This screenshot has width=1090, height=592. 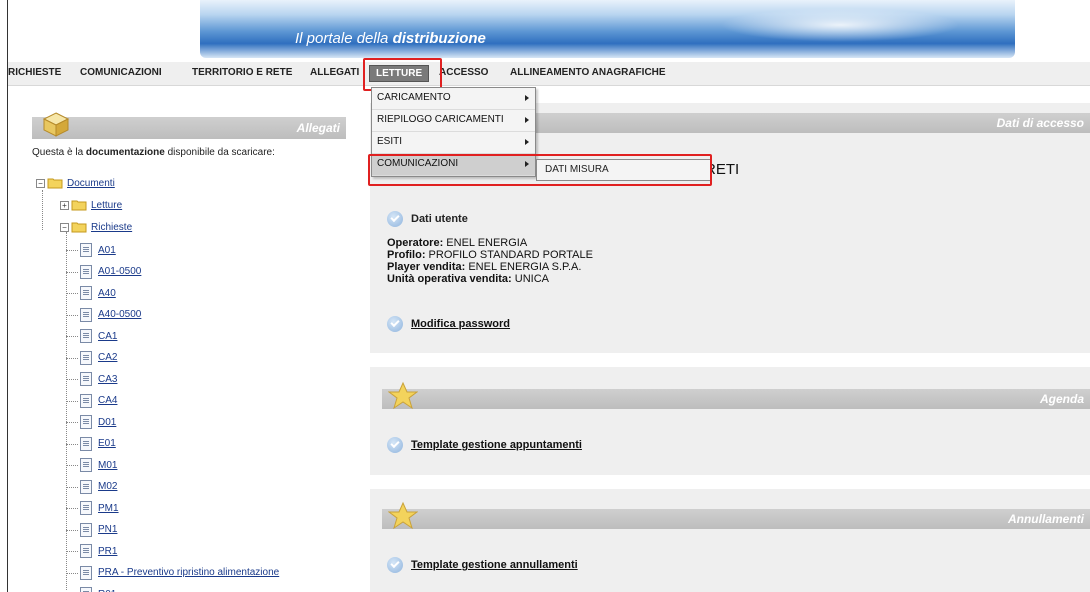 I want to click on tree-link-document: PN1, so click(x=107, y=529).